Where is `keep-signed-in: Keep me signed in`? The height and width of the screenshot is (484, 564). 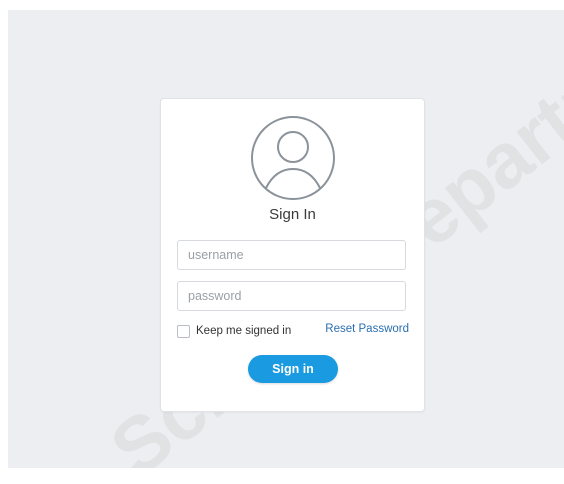
keep-signed-in: Keep me signed in is located at coordinates (234, 331).